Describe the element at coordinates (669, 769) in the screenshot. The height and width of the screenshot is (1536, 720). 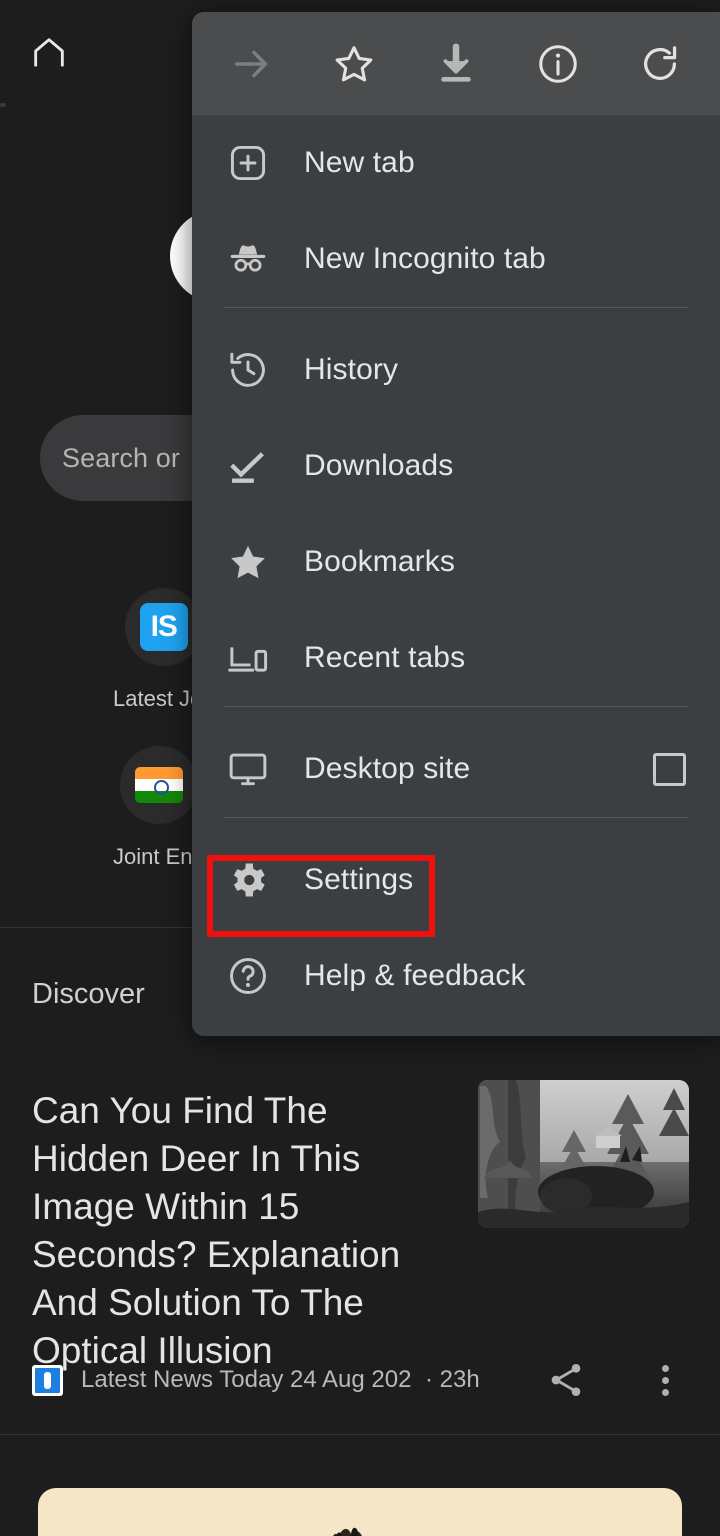
I see `desktop-site-checkbox` at that location.